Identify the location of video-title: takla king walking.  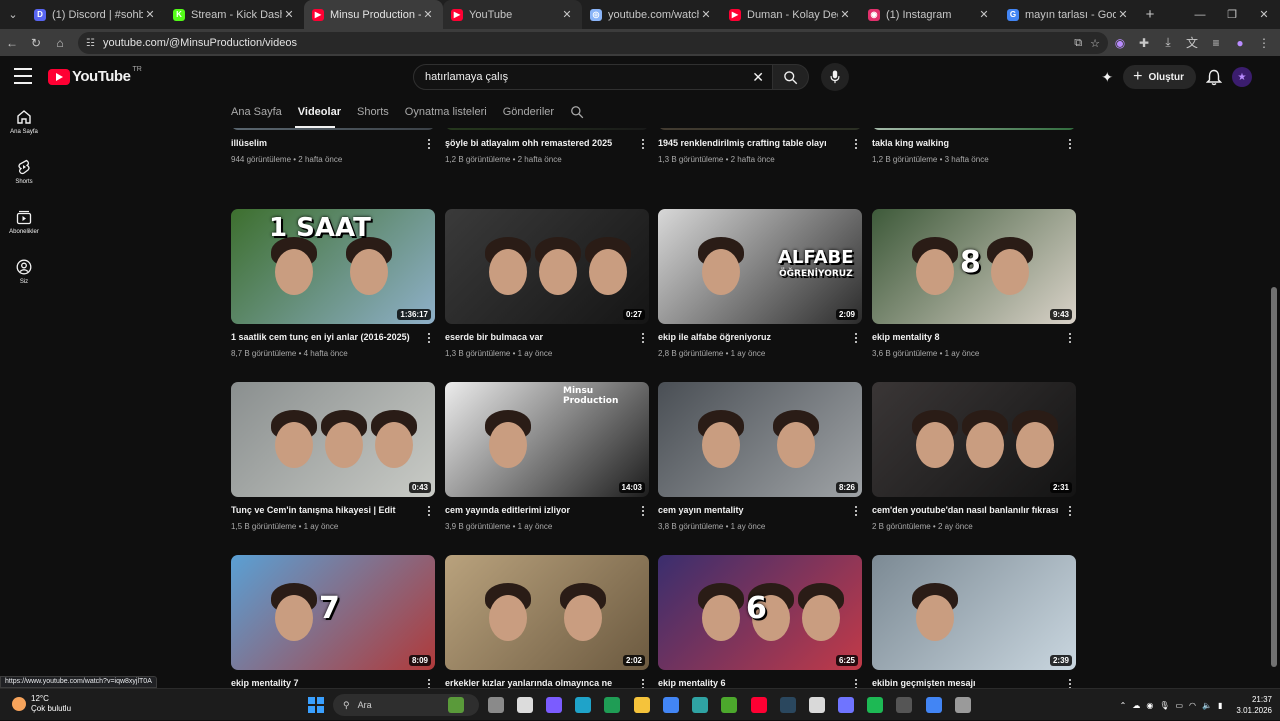
(967, 143).